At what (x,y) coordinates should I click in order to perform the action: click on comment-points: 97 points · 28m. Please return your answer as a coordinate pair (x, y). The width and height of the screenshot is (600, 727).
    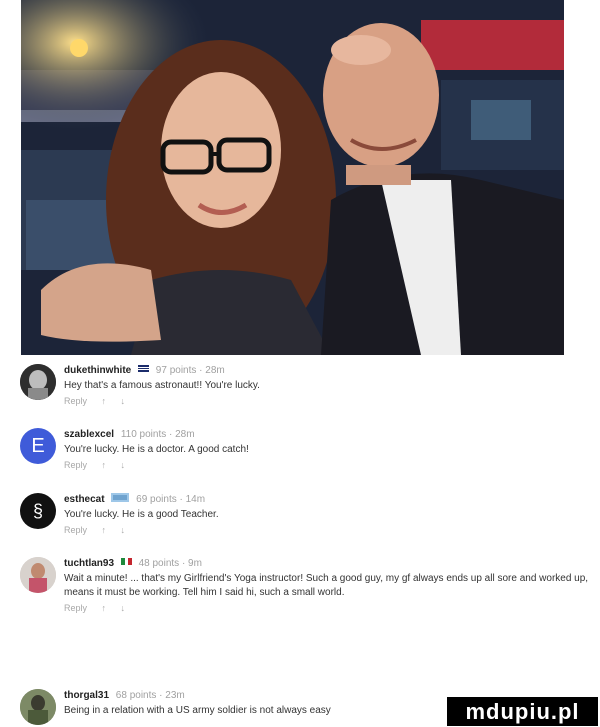
    Looking at the image, I should click on (190, 370).